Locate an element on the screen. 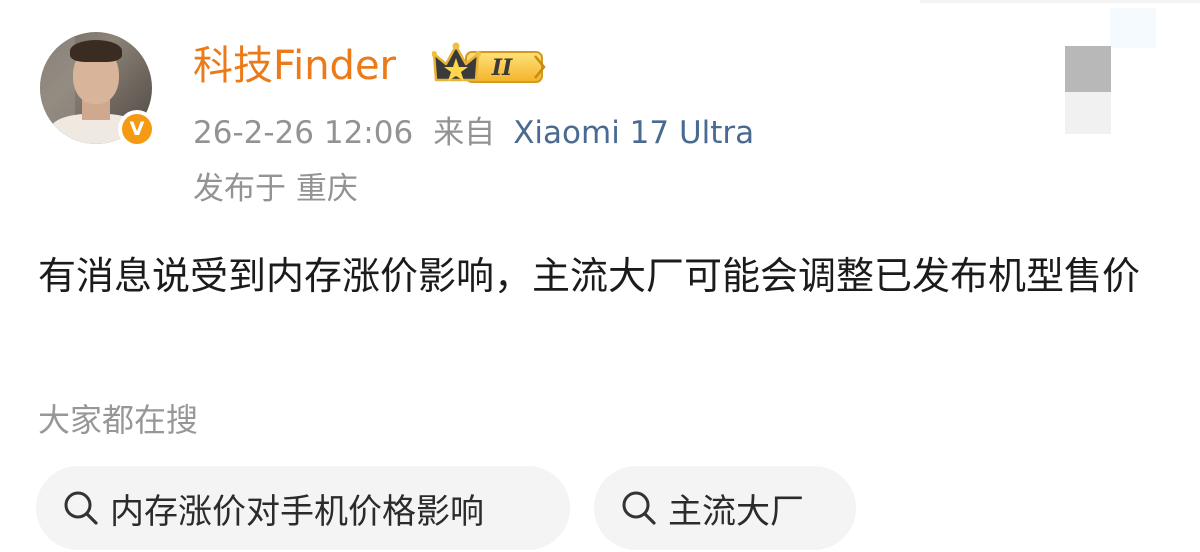  post-body: 有消息说受到内存涨价影响，主流大厂可能会调整已发布机型售价 is located at coordinates (589, 276).